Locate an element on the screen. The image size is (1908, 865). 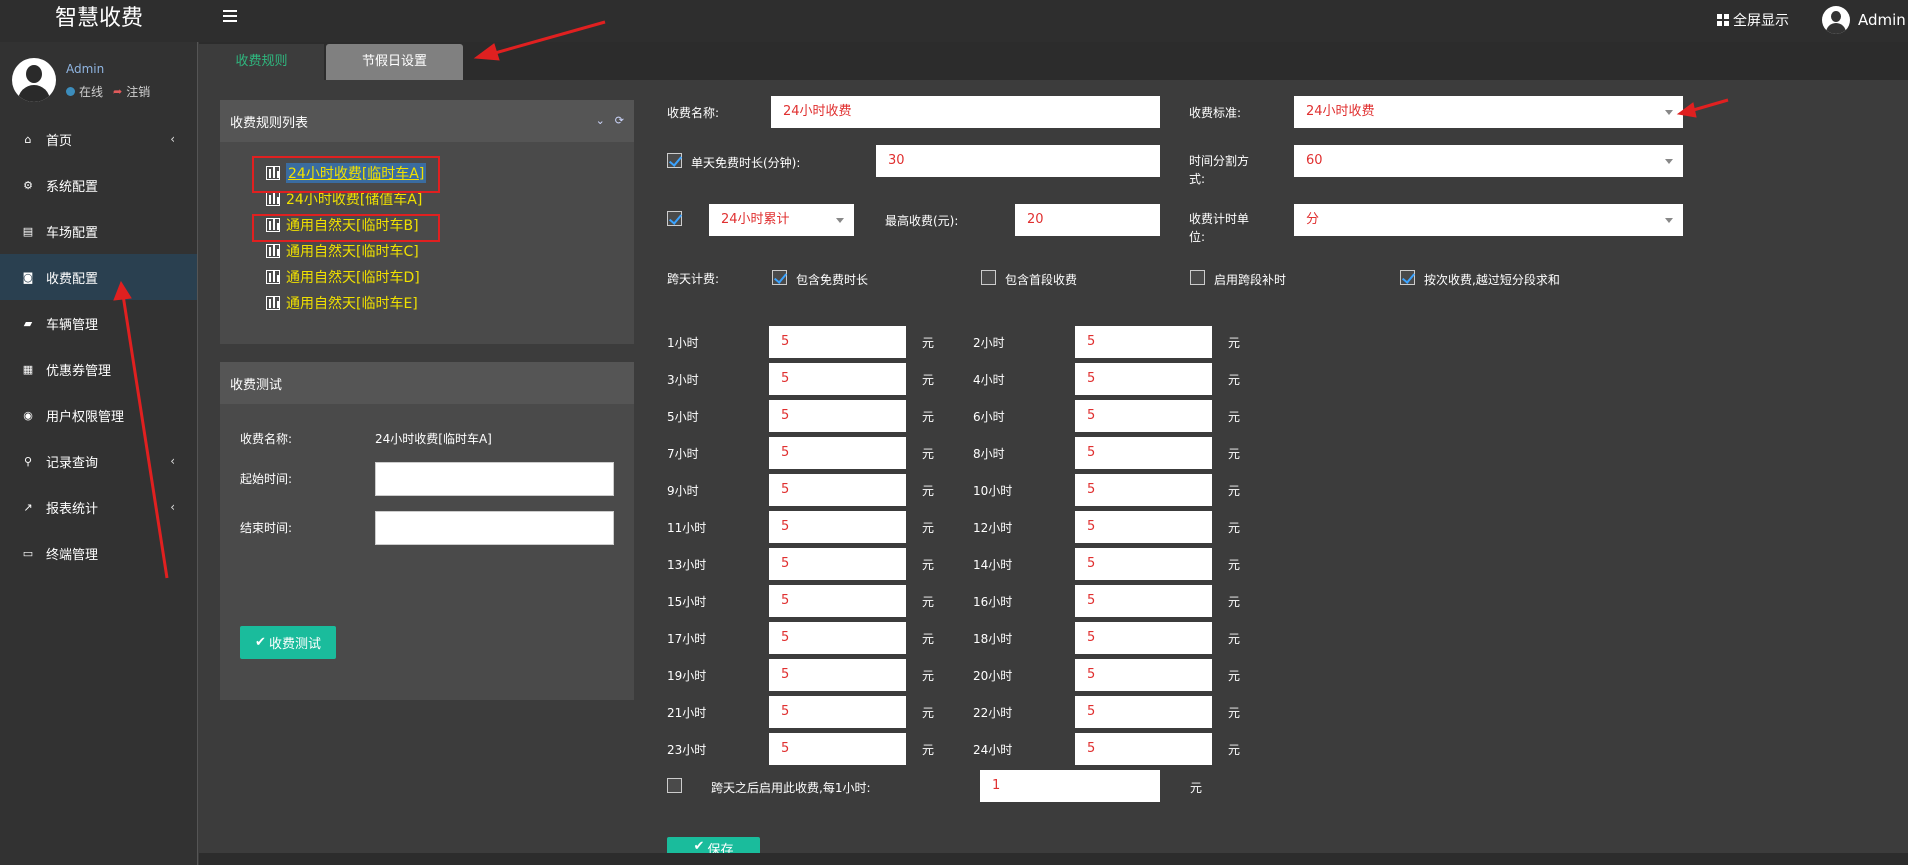
sidebar-item-system: ⚙ 系统配置 is located at coordinates (98, 185).